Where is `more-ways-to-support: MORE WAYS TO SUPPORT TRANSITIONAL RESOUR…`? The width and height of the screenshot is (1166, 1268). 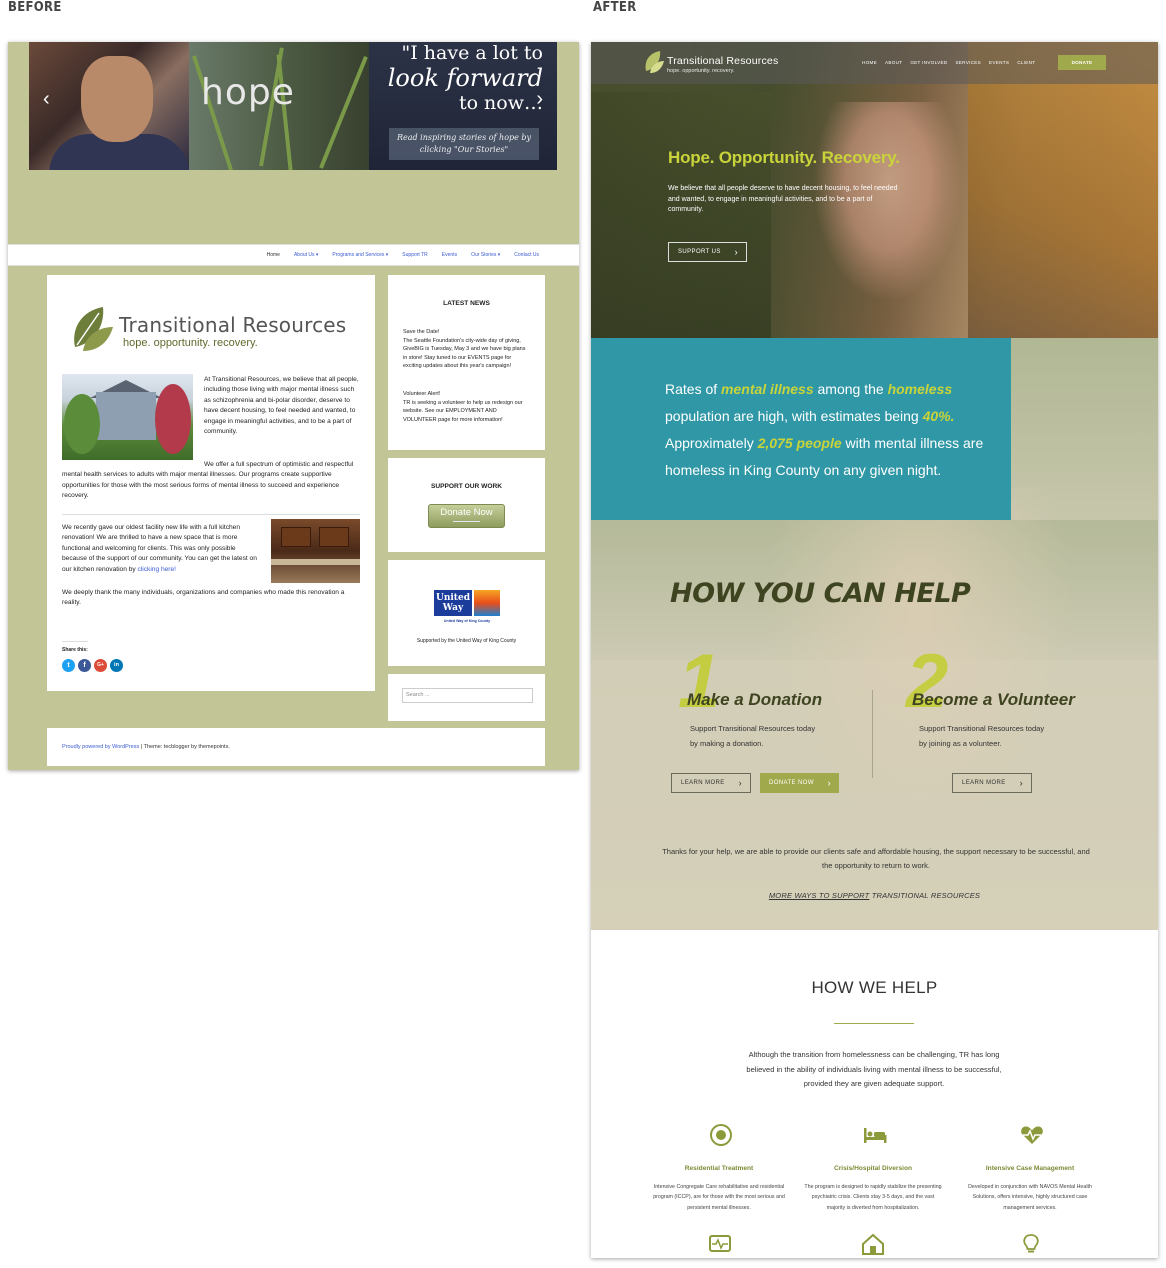
more-ways-to-support: MORE WAYS TO SUPPORT TRANSITIONAL RESOUR… is located at coordinates (874, 895).